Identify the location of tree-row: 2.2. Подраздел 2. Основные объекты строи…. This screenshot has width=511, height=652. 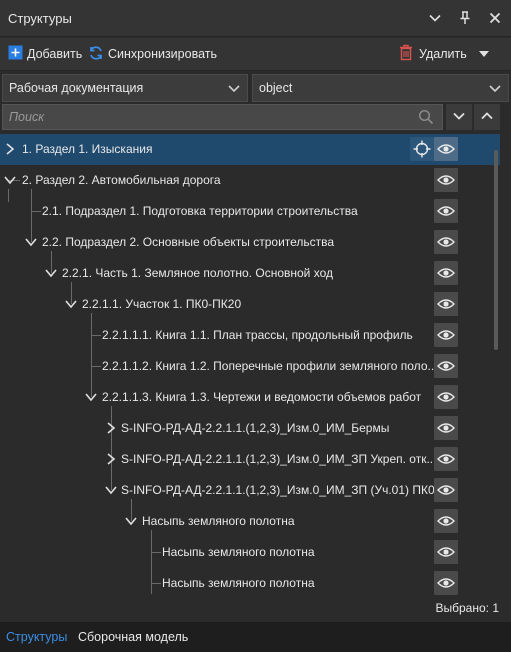
(250, 242).